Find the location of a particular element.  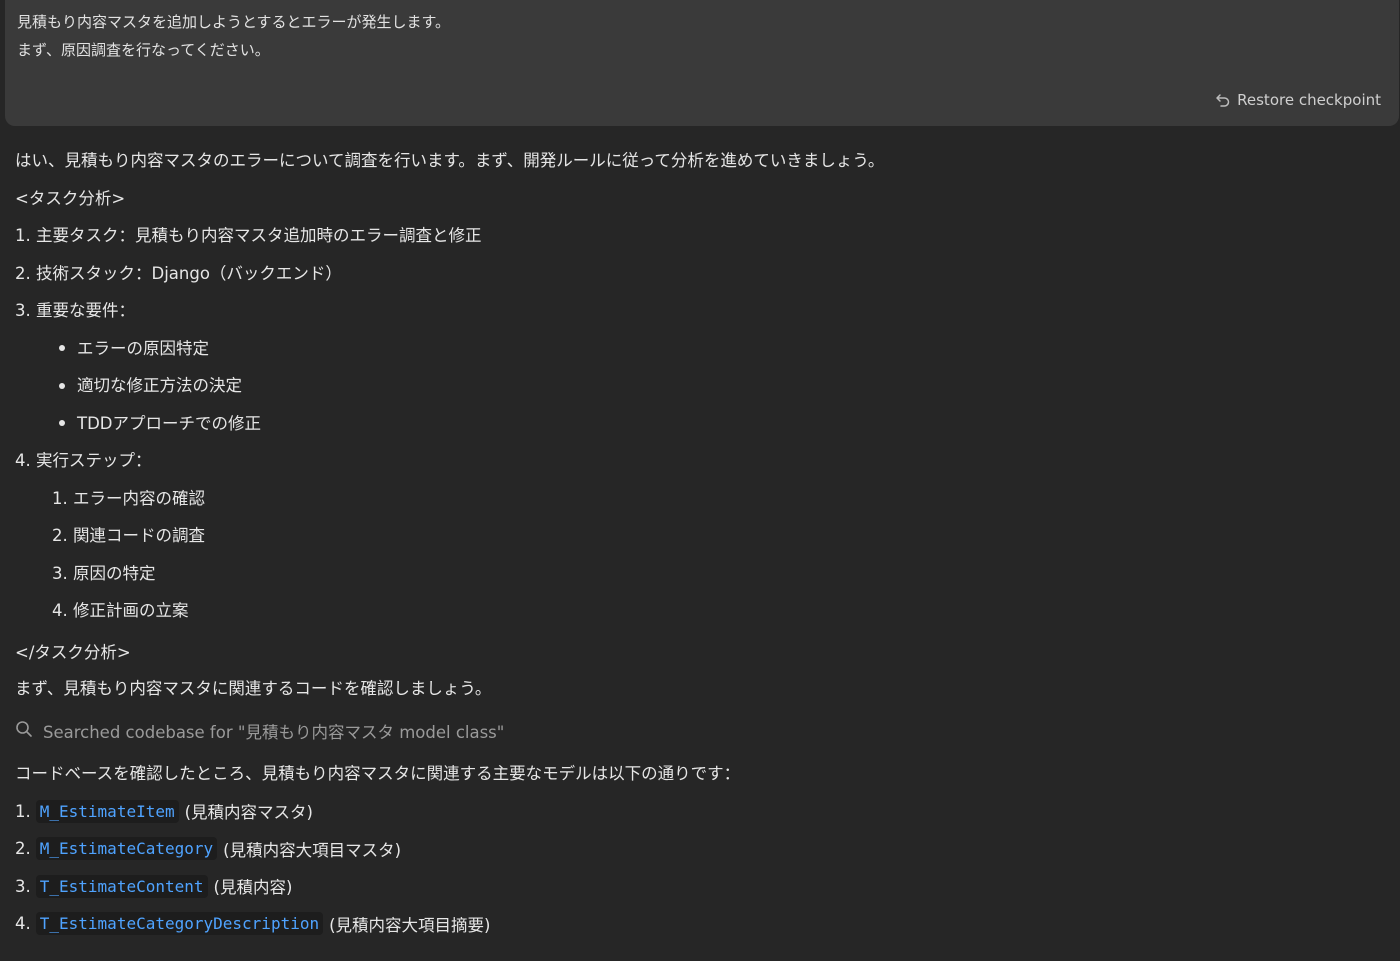

list-item: 2. 技術スタック：Django（バックエンド） is located at coordinates (178, 273).